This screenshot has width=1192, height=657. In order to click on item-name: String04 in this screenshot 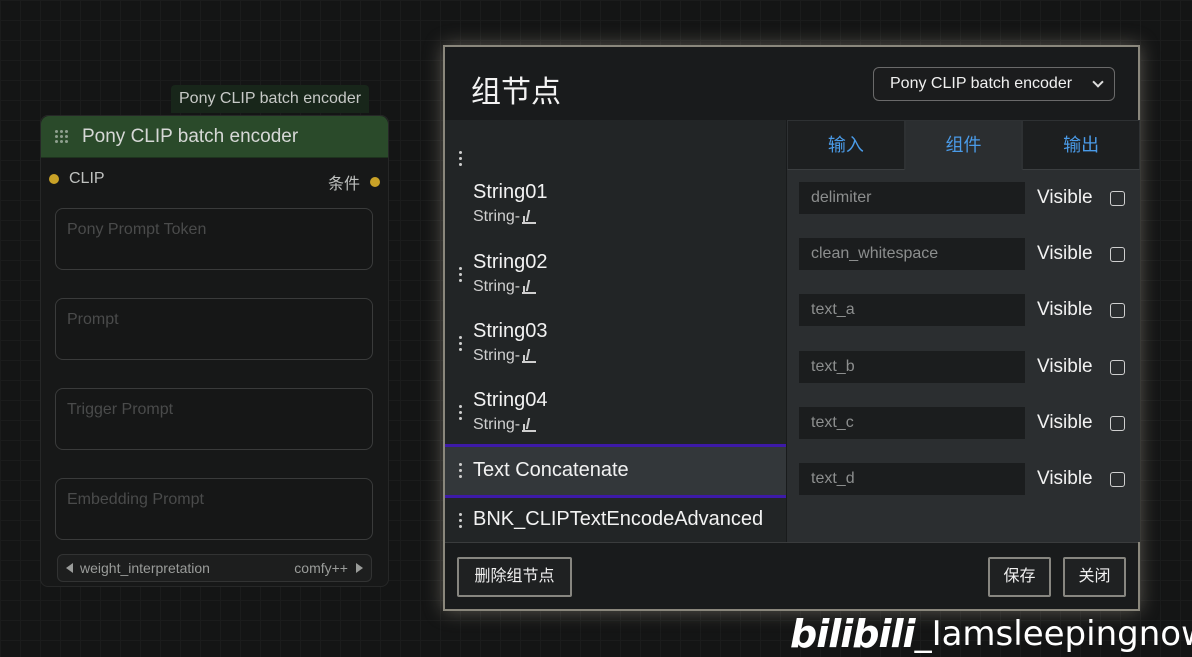, I will do `click(510, 400)`.